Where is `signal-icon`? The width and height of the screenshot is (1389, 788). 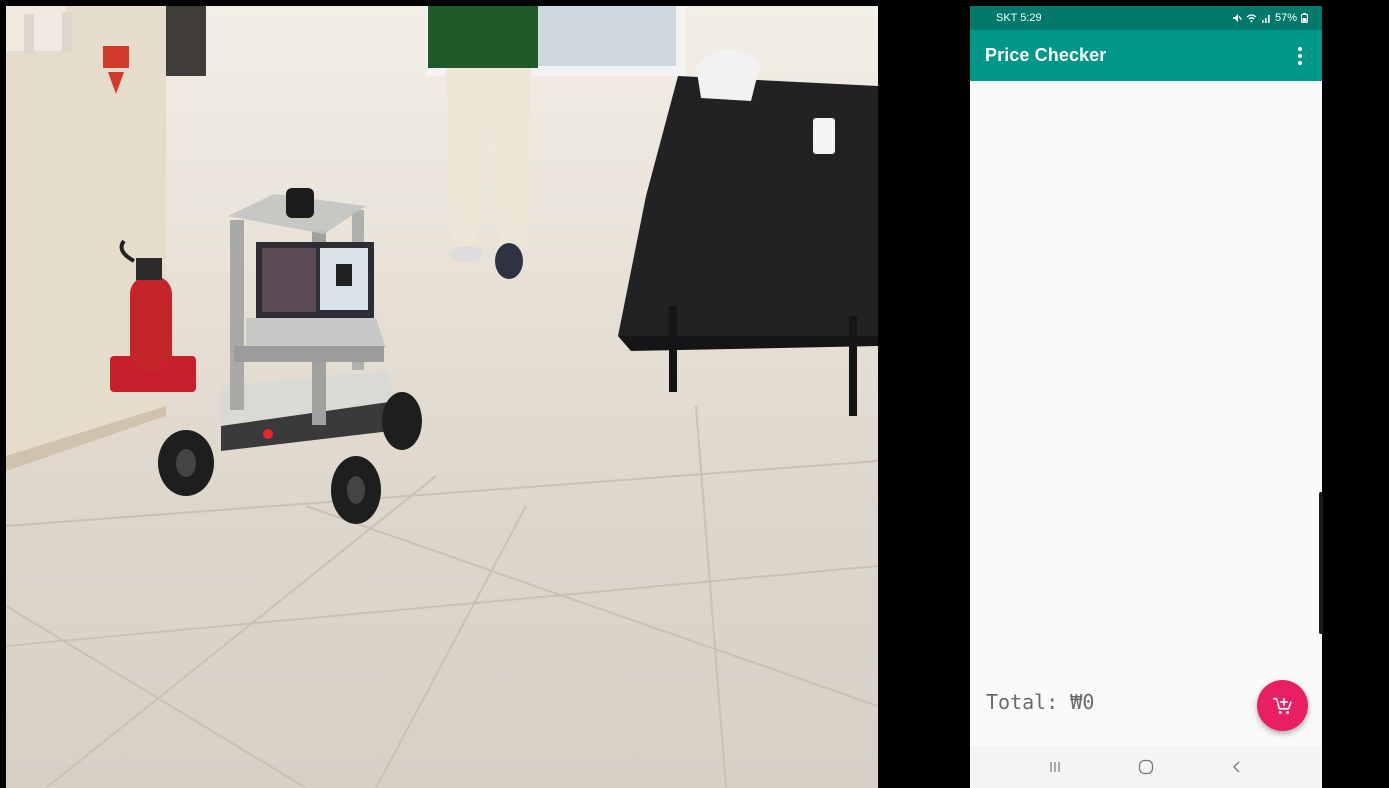
signal-icon is located at coordinates (1265, 19).